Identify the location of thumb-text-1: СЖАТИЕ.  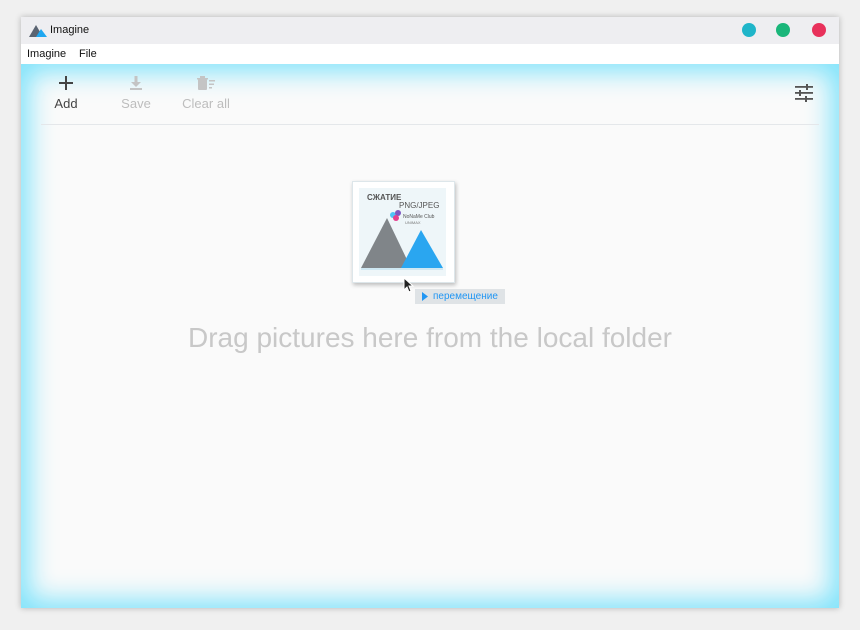
(384, 197).